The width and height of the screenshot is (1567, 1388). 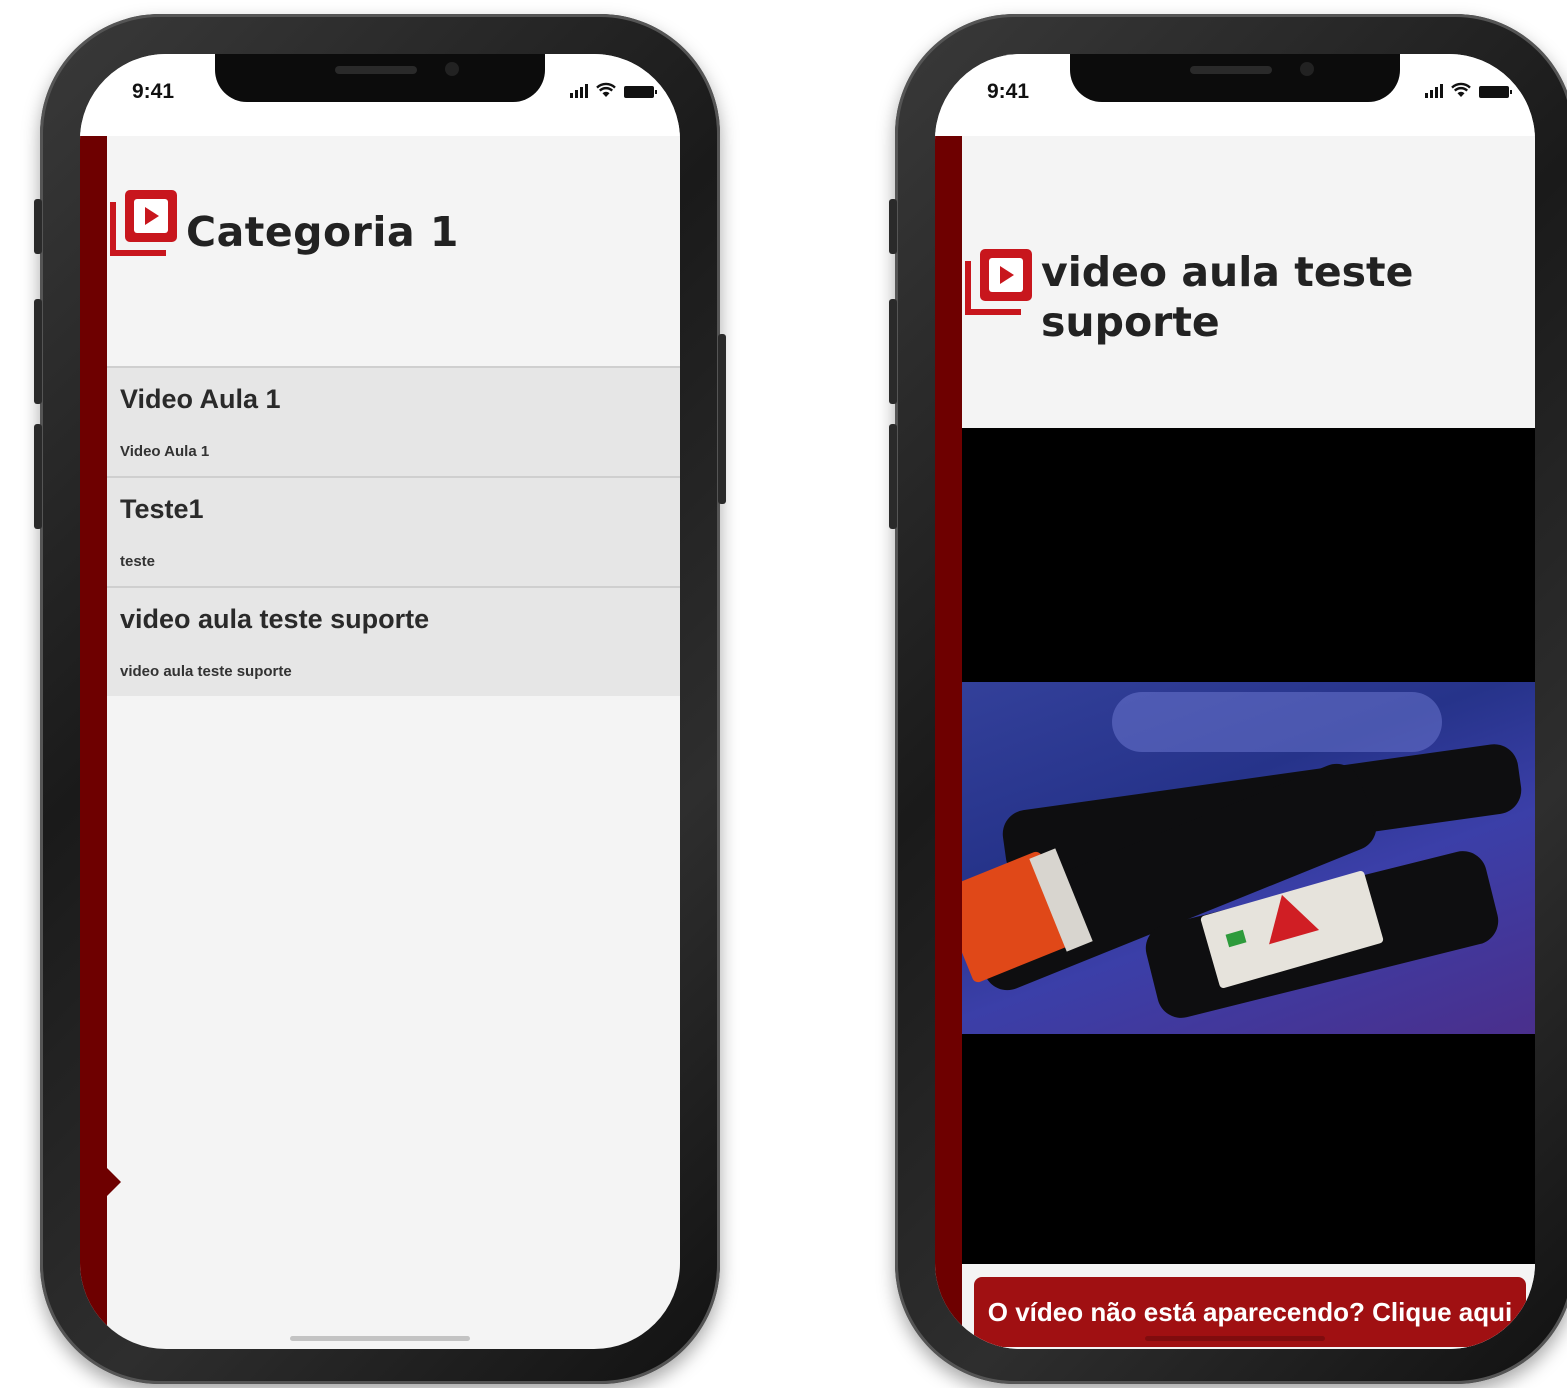 I want to click on power-button, so click(x=722, y=419).